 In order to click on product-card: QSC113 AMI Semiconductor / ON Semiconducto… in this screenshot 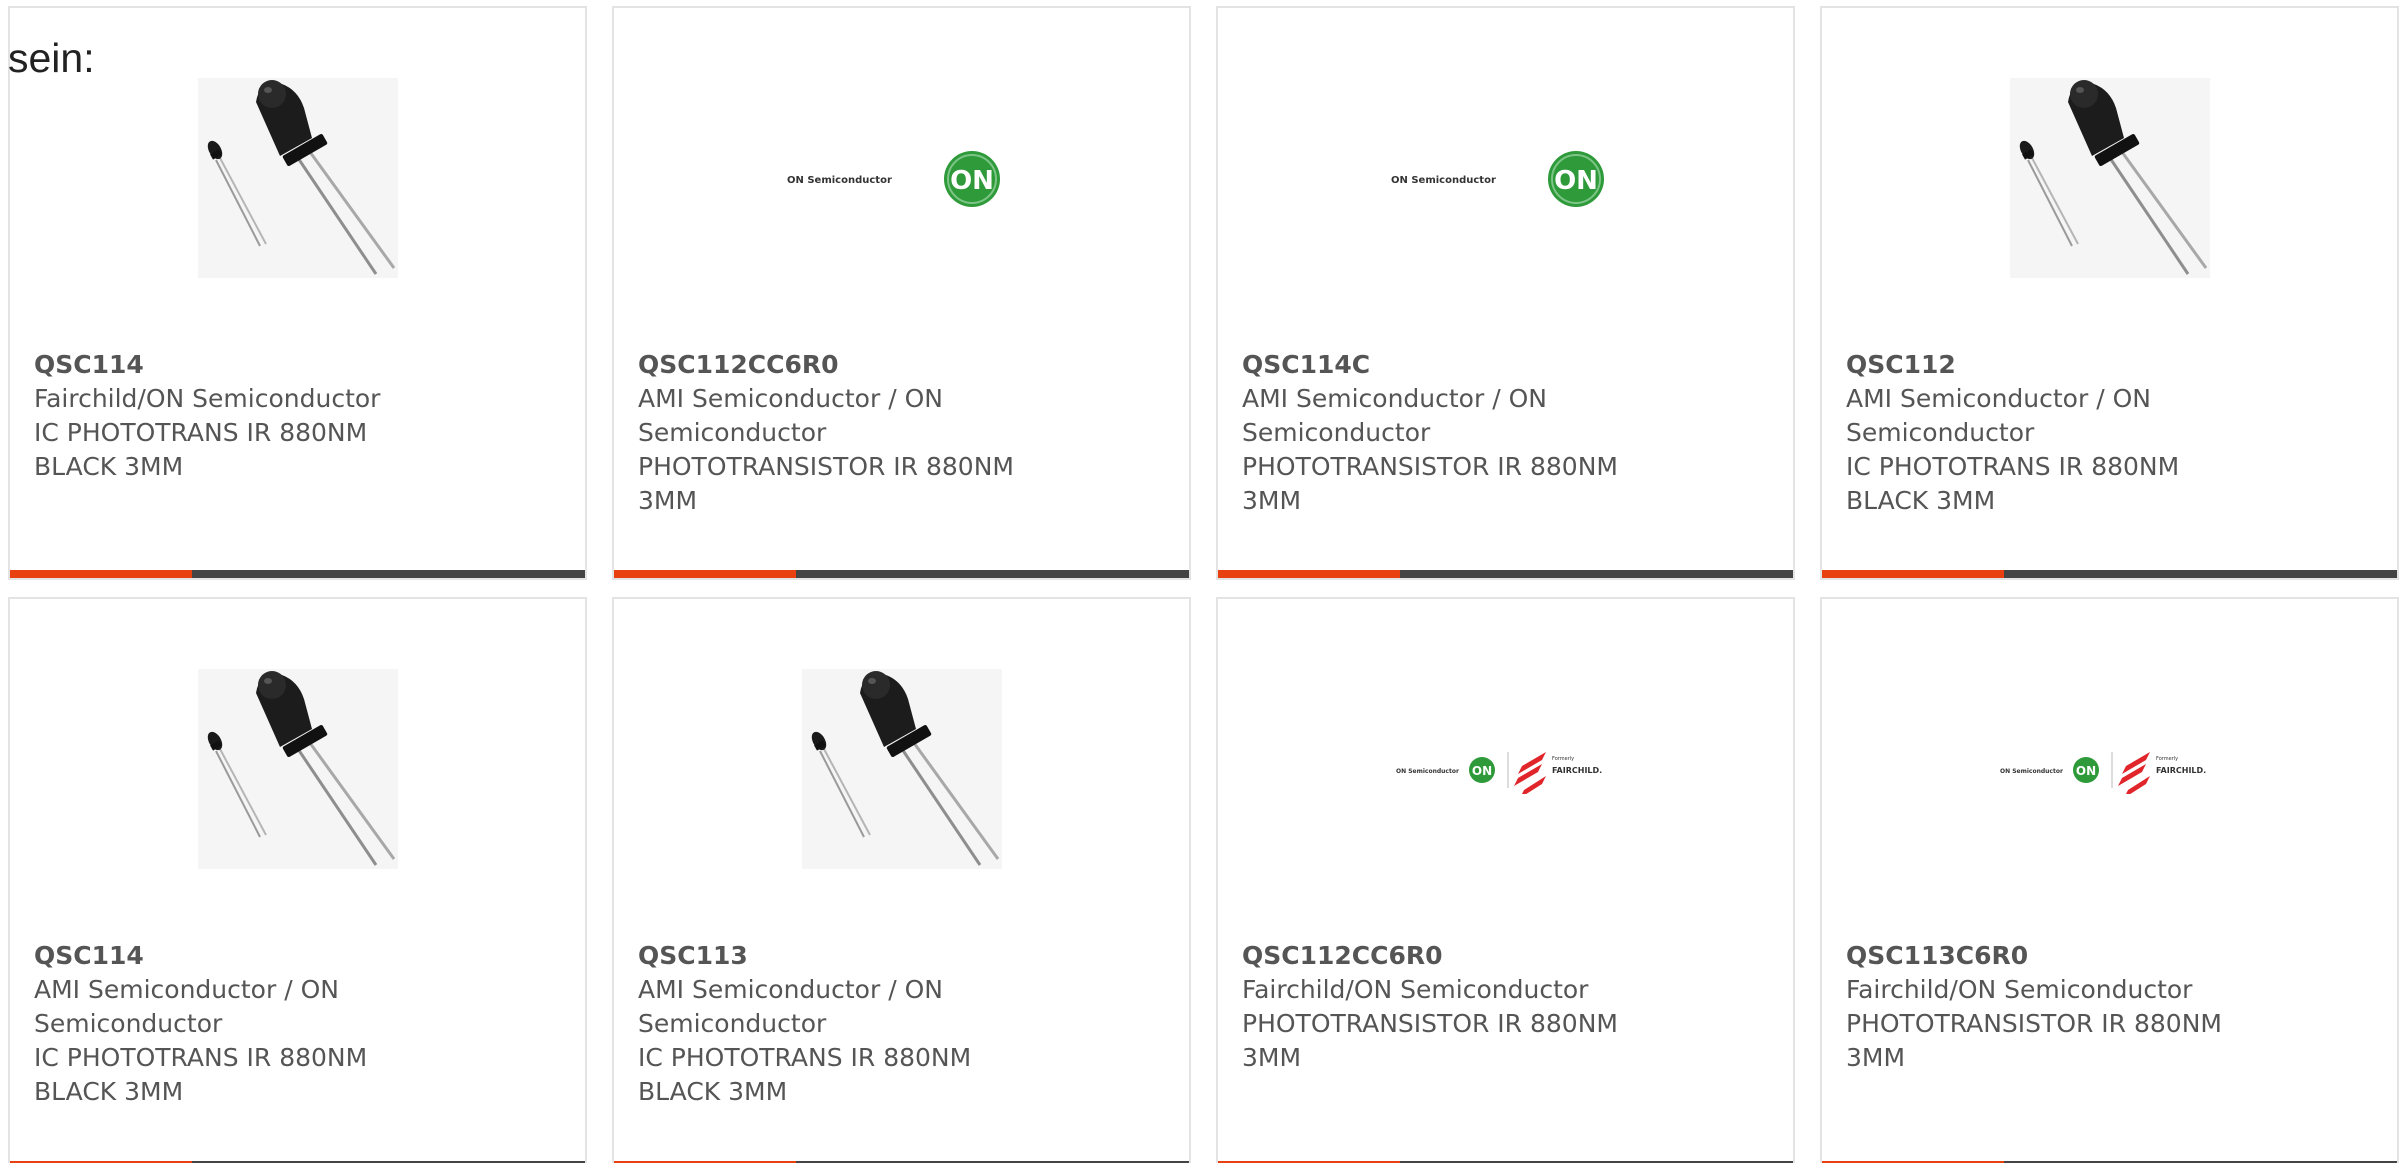, I will do `click(901, 880)`.